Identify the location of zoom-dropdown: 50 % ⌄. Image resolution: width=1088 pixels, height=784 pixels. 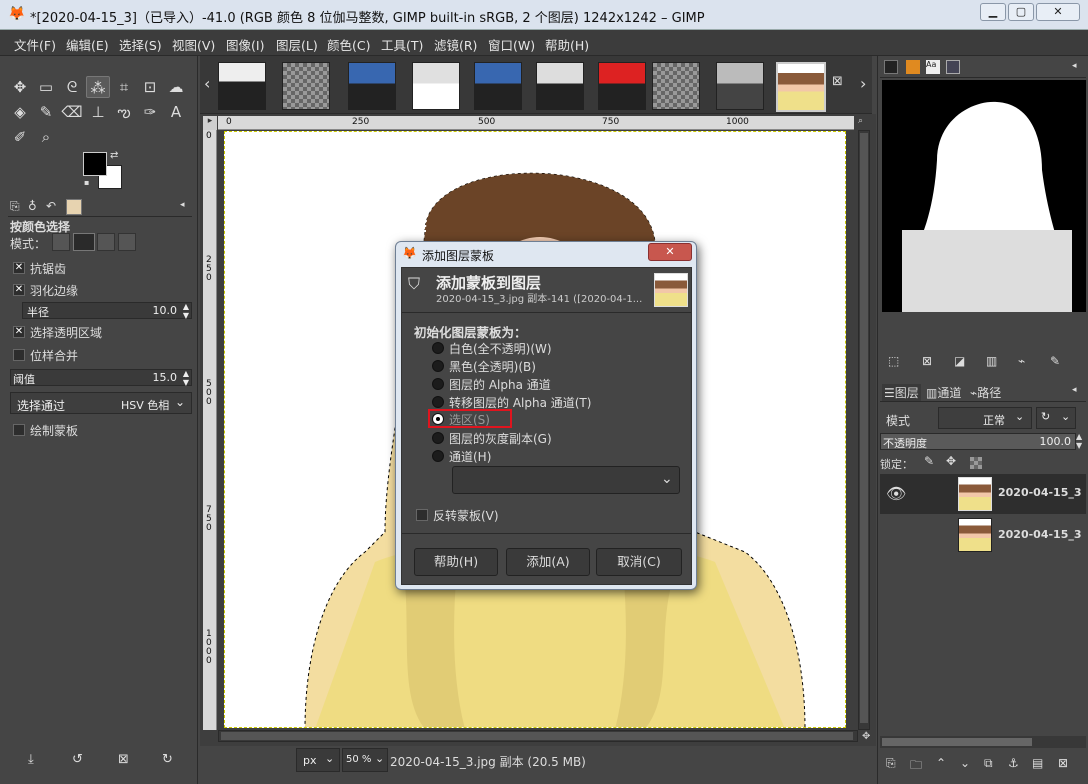
(365, 760).